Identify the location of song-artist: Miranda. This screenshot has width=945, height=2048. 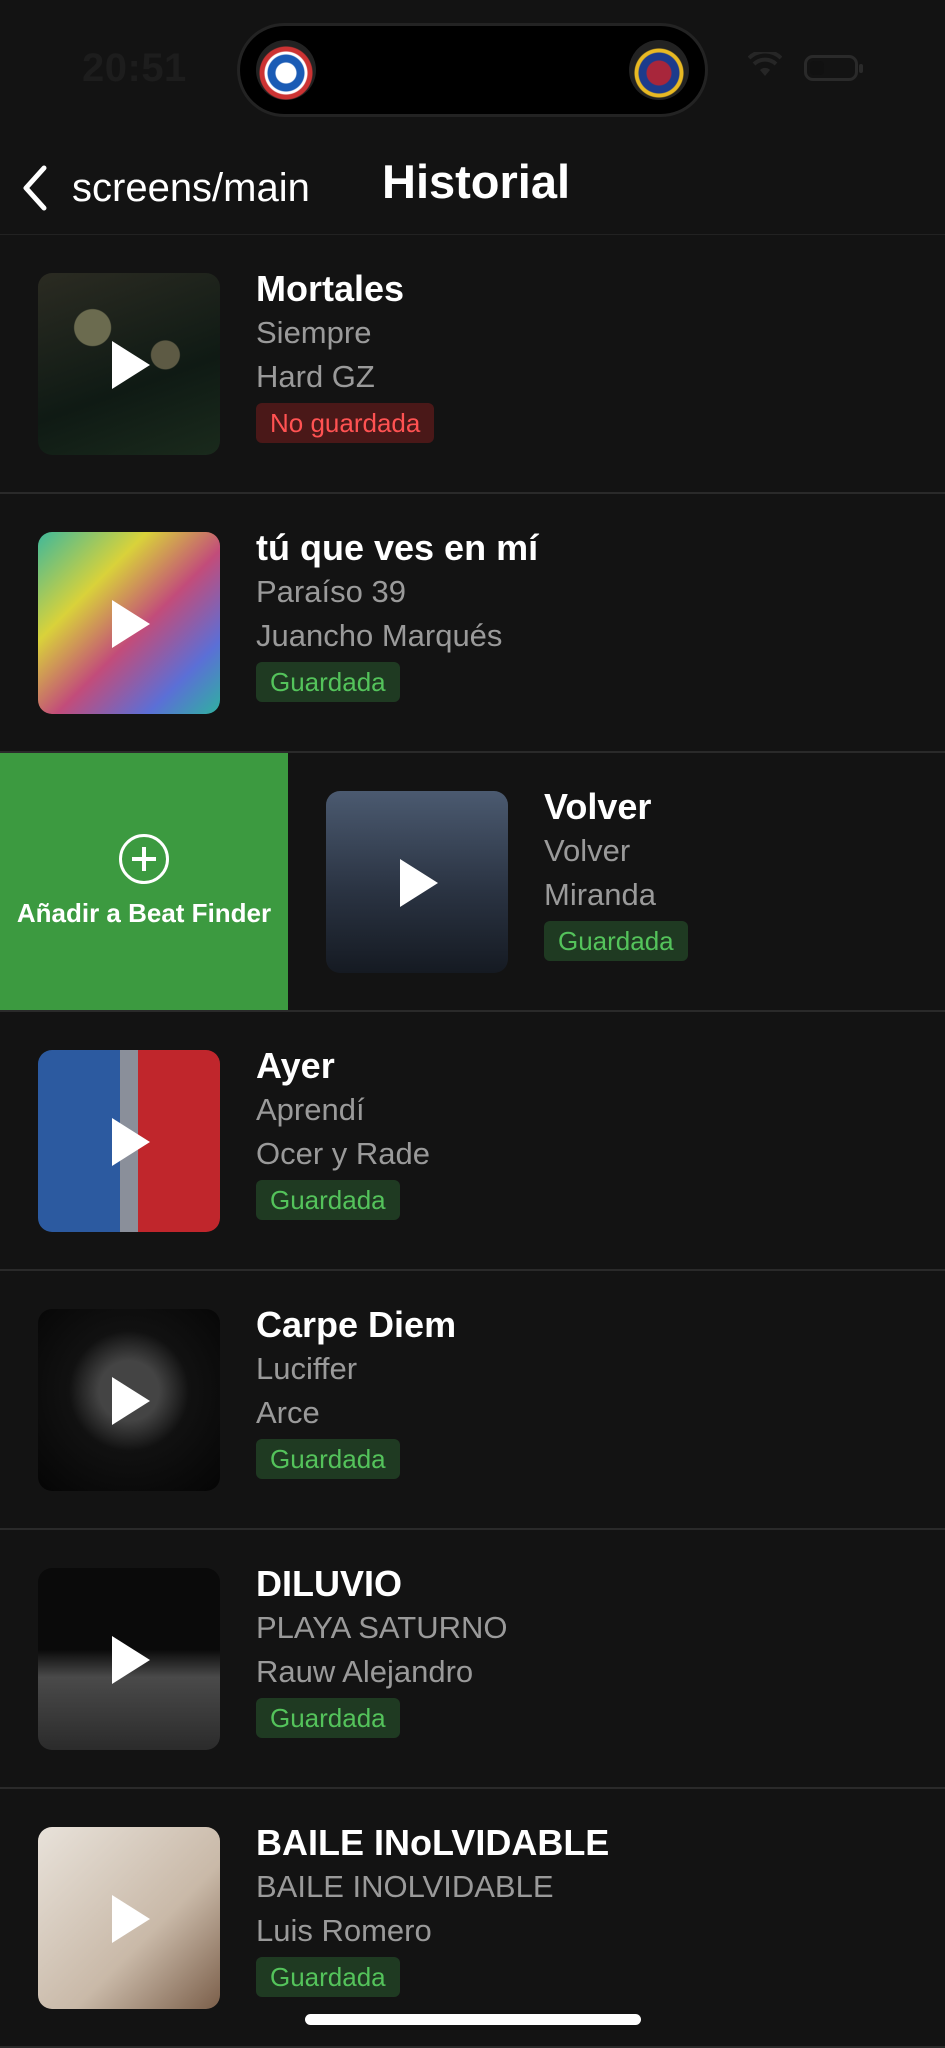
(600, 894).